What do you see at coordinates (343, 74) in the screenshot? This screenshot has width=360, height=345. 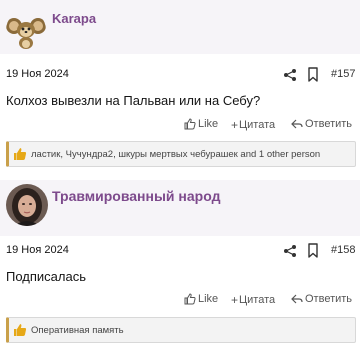 I see `post-number: #157` at bounding box center [343, 74].